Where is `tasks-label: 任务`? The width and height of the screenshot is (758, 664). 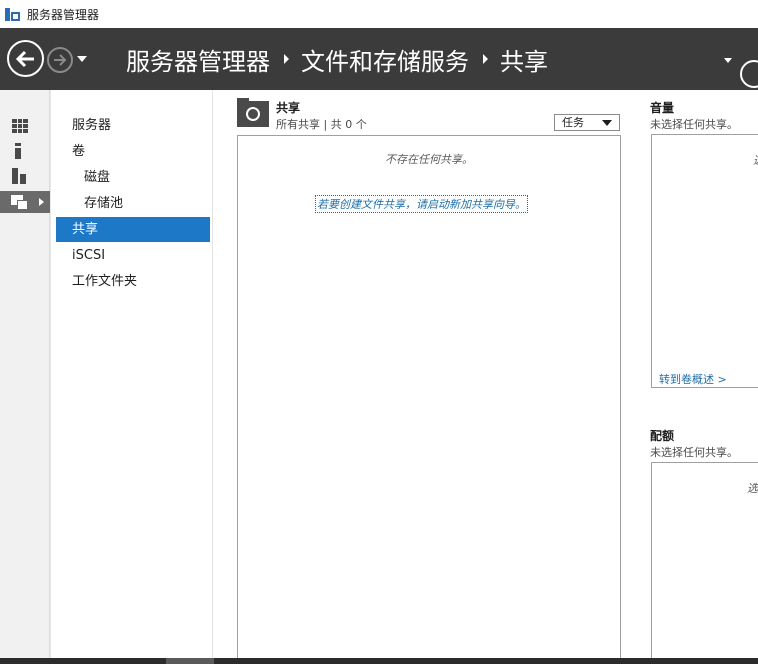
tasks-label: 任务 is located at coordinates (573, 122).